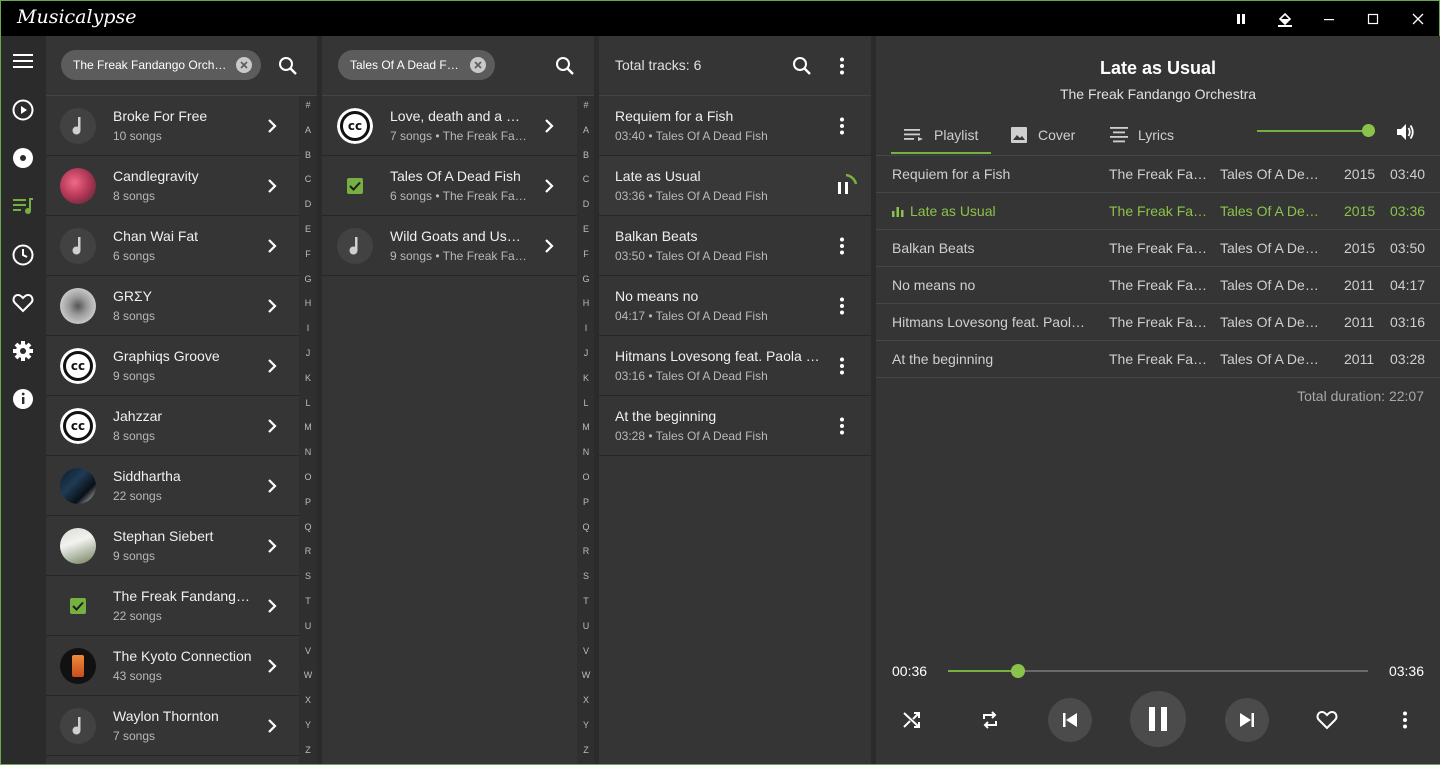 Image resolution: width=1440 pixels, height=765 pixels. I want to click on alphabet-letter: N, so click(585, 452).